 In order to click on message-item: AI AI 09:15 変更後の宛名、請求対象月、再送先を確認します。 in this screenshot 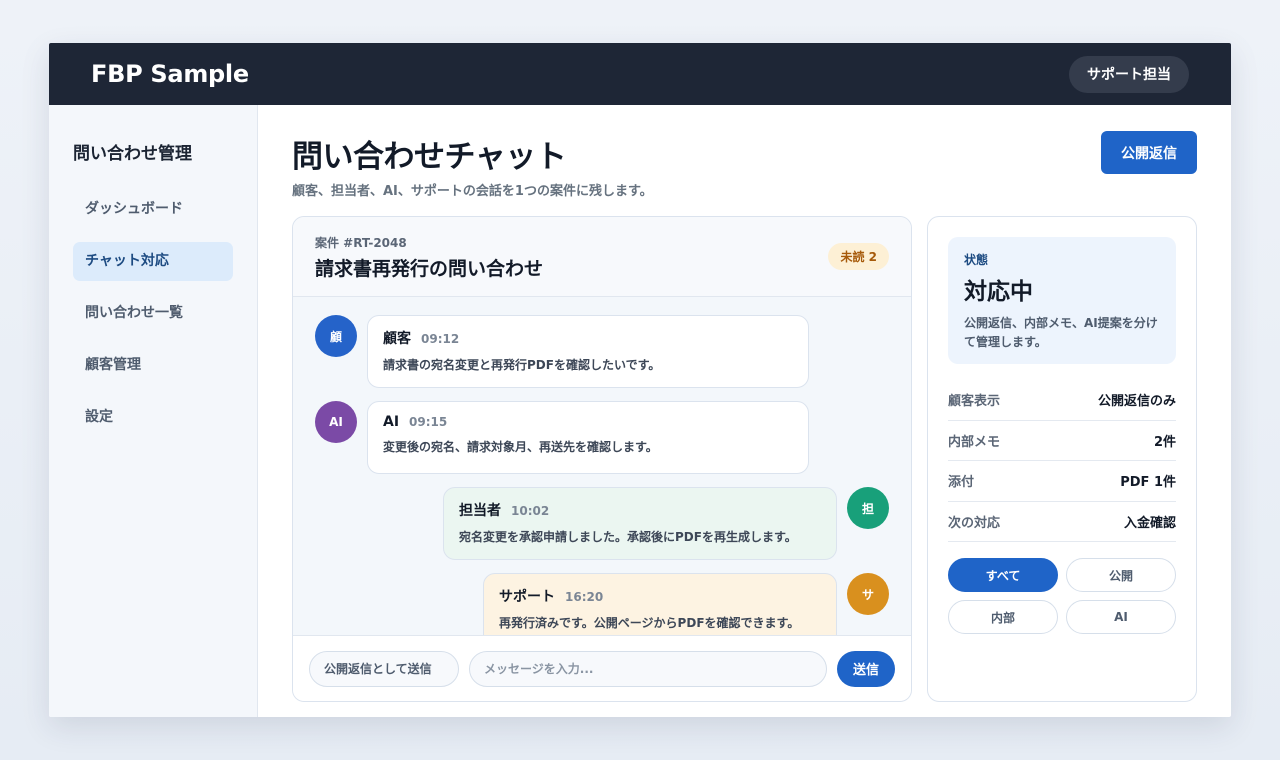, I will do `click(602, 437)`.